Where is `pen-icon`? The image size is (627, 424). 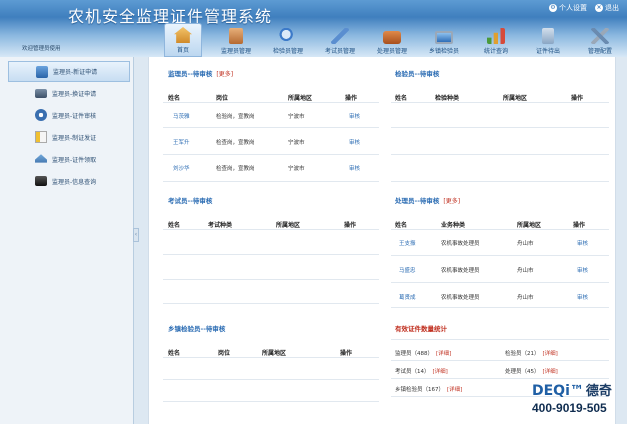 pen-icon is located at coordinates (340, 36).